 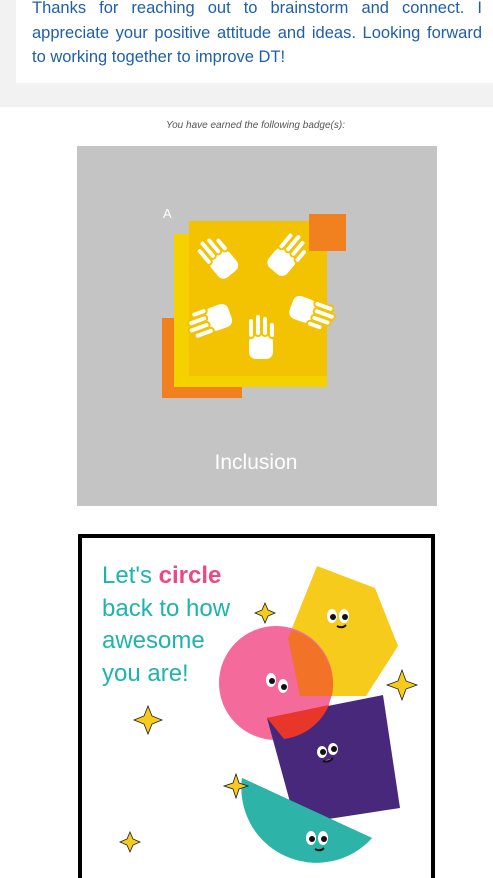 What do you see at coordinates (130, 575) in the screenshot?
I see `ecard-line-1-prefix: Let's` at bounding box center [130, 575].